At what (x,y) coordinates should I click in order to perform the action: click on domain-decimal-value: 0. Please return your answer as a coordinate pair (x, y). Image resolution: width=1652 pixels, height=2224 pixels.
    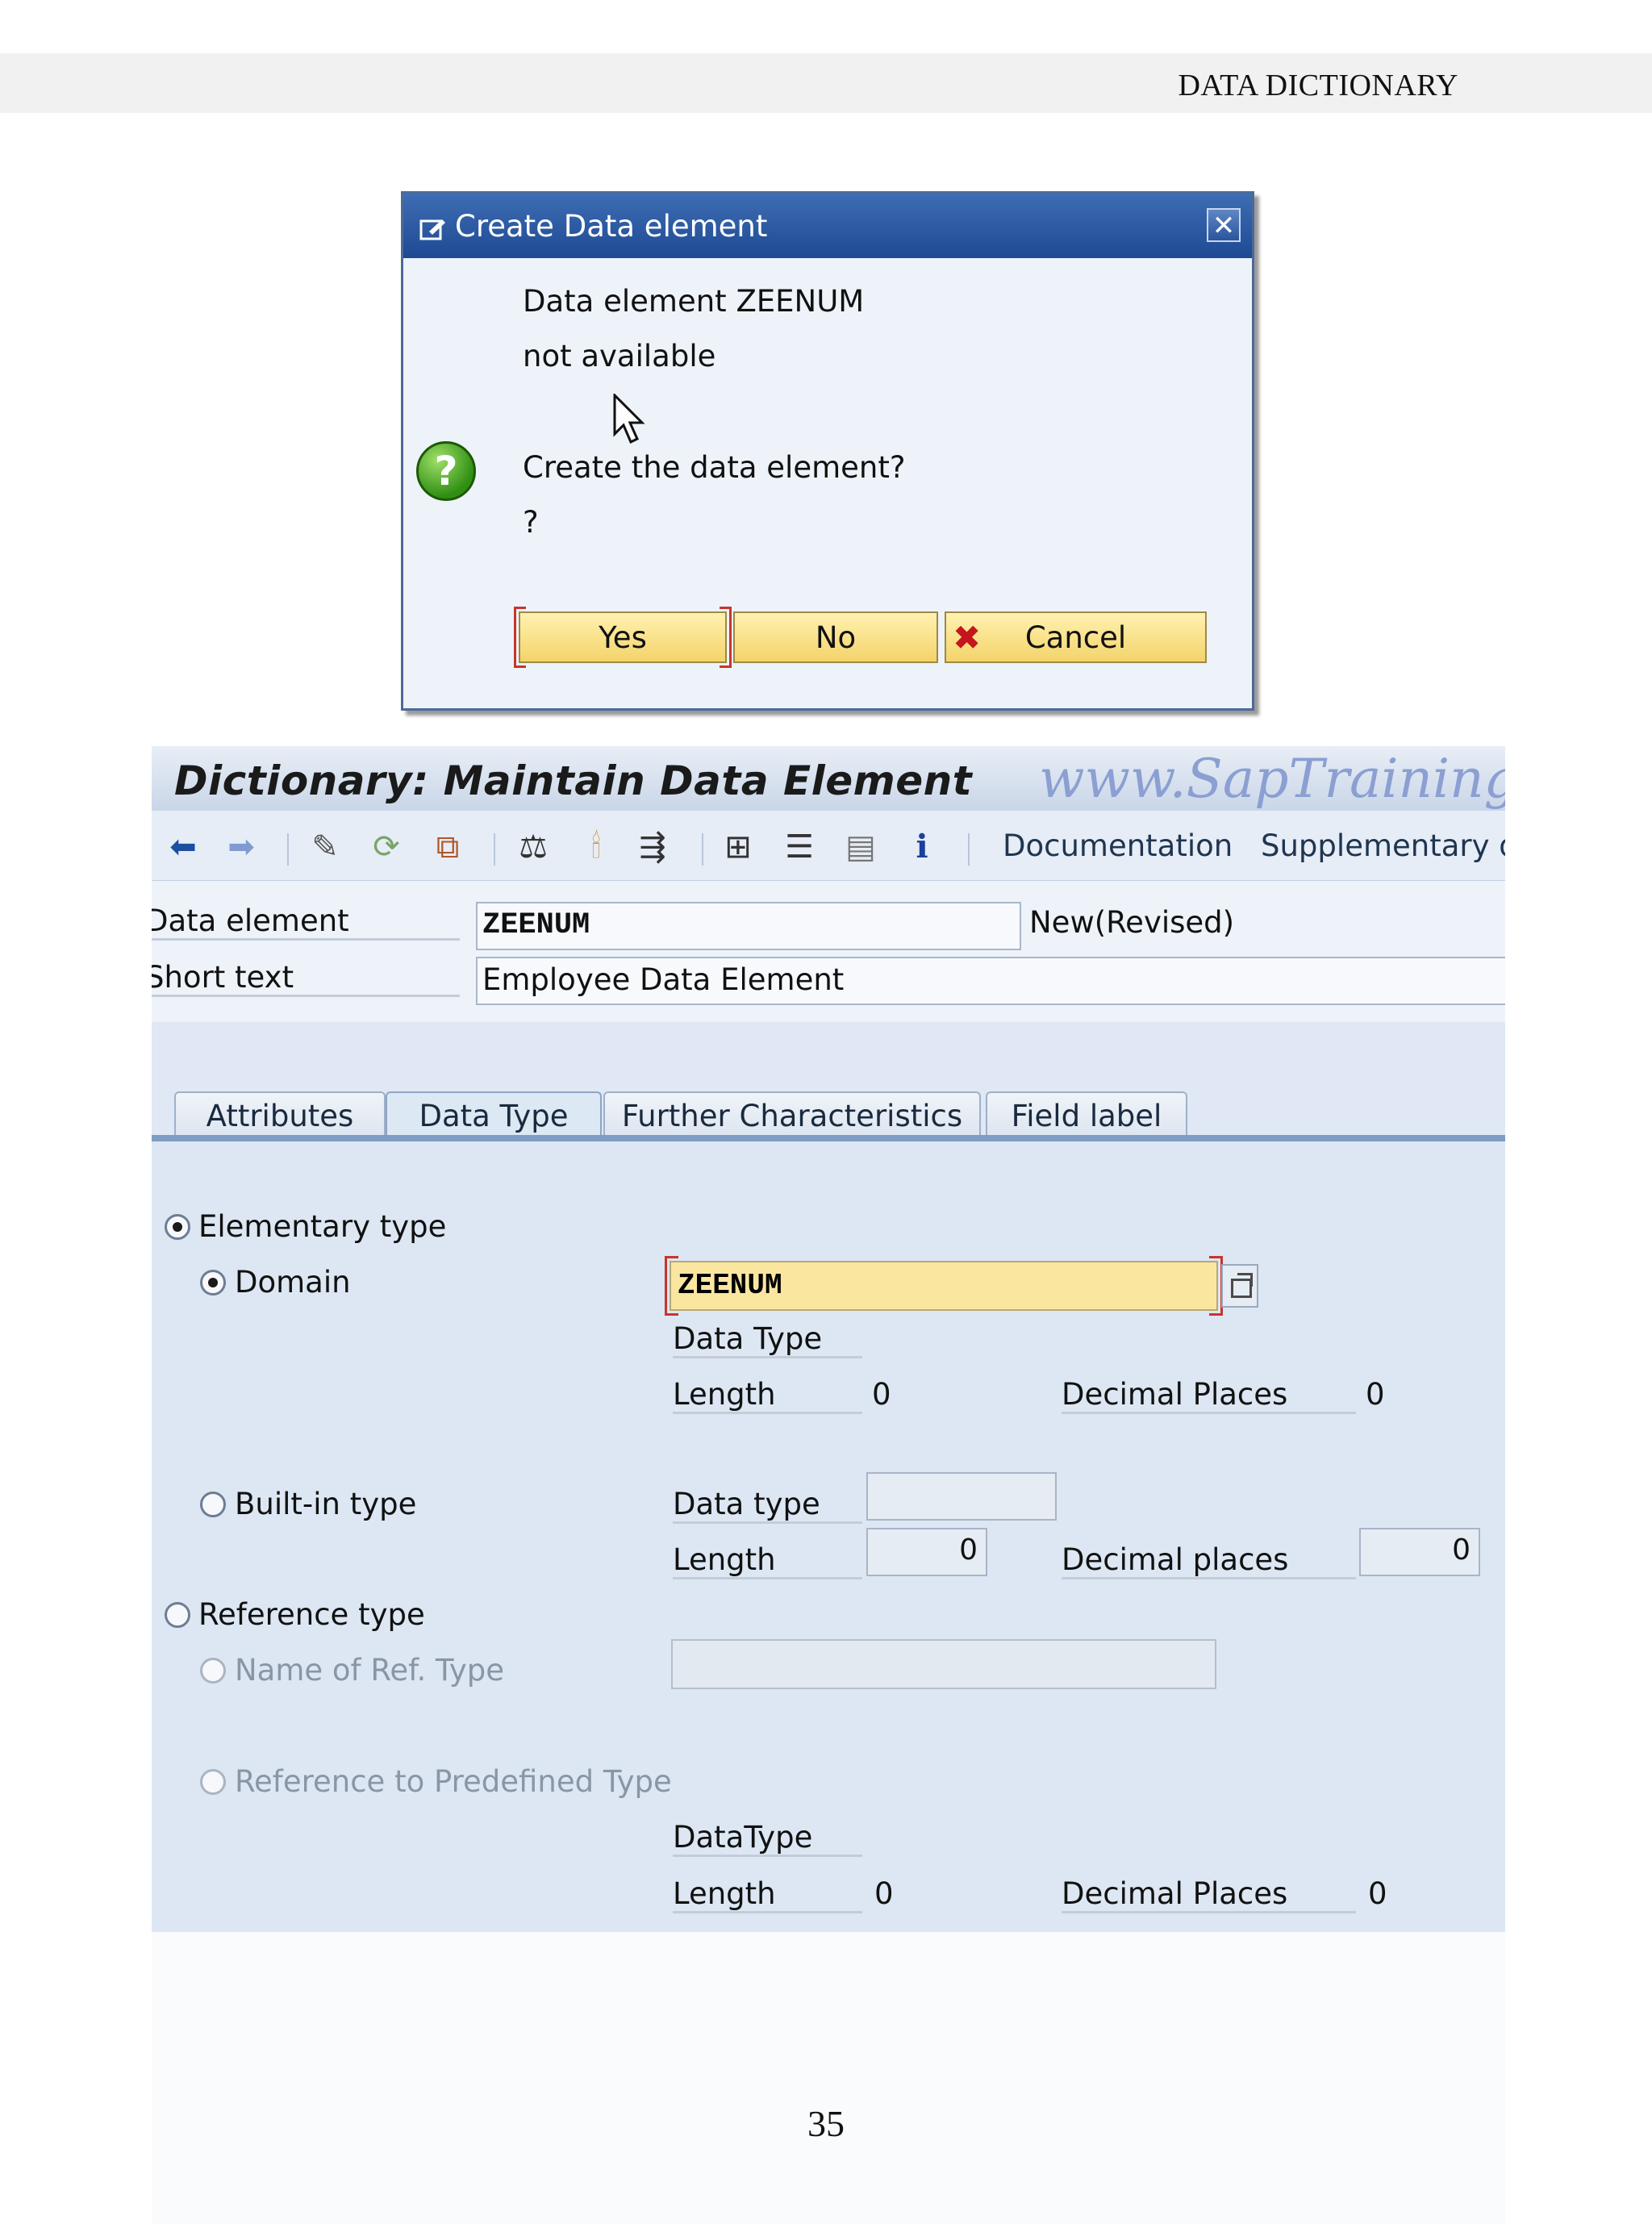
    Looking at the image, I should click on (1375, 1394).